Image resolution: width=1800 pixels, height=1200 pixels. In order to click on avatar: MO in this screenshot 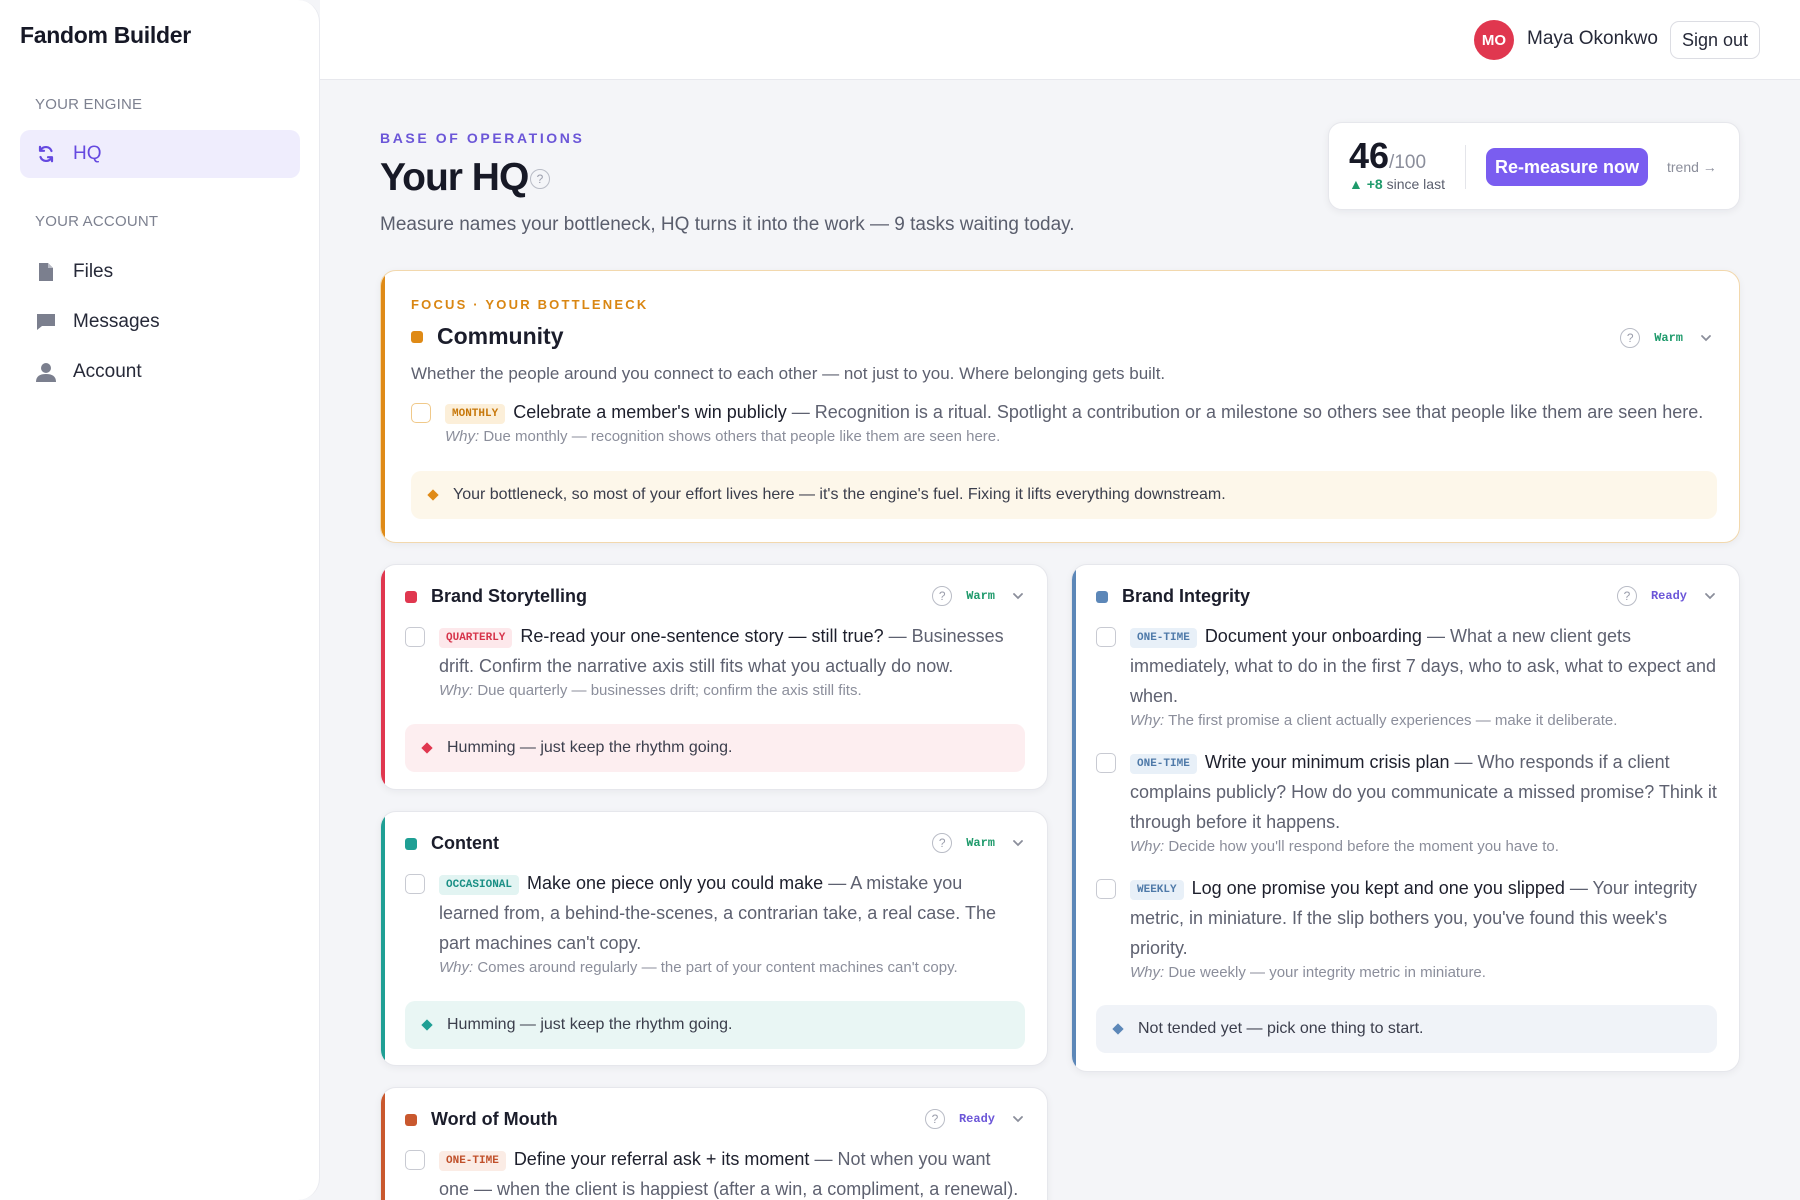, I will do `click(1494, 40)`.